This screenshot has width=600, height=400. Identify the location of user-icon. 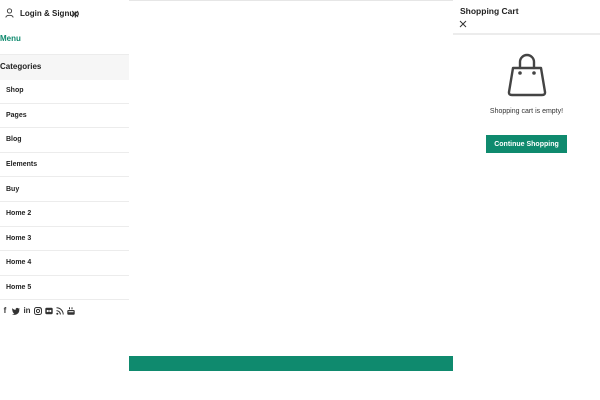
(9, 13).